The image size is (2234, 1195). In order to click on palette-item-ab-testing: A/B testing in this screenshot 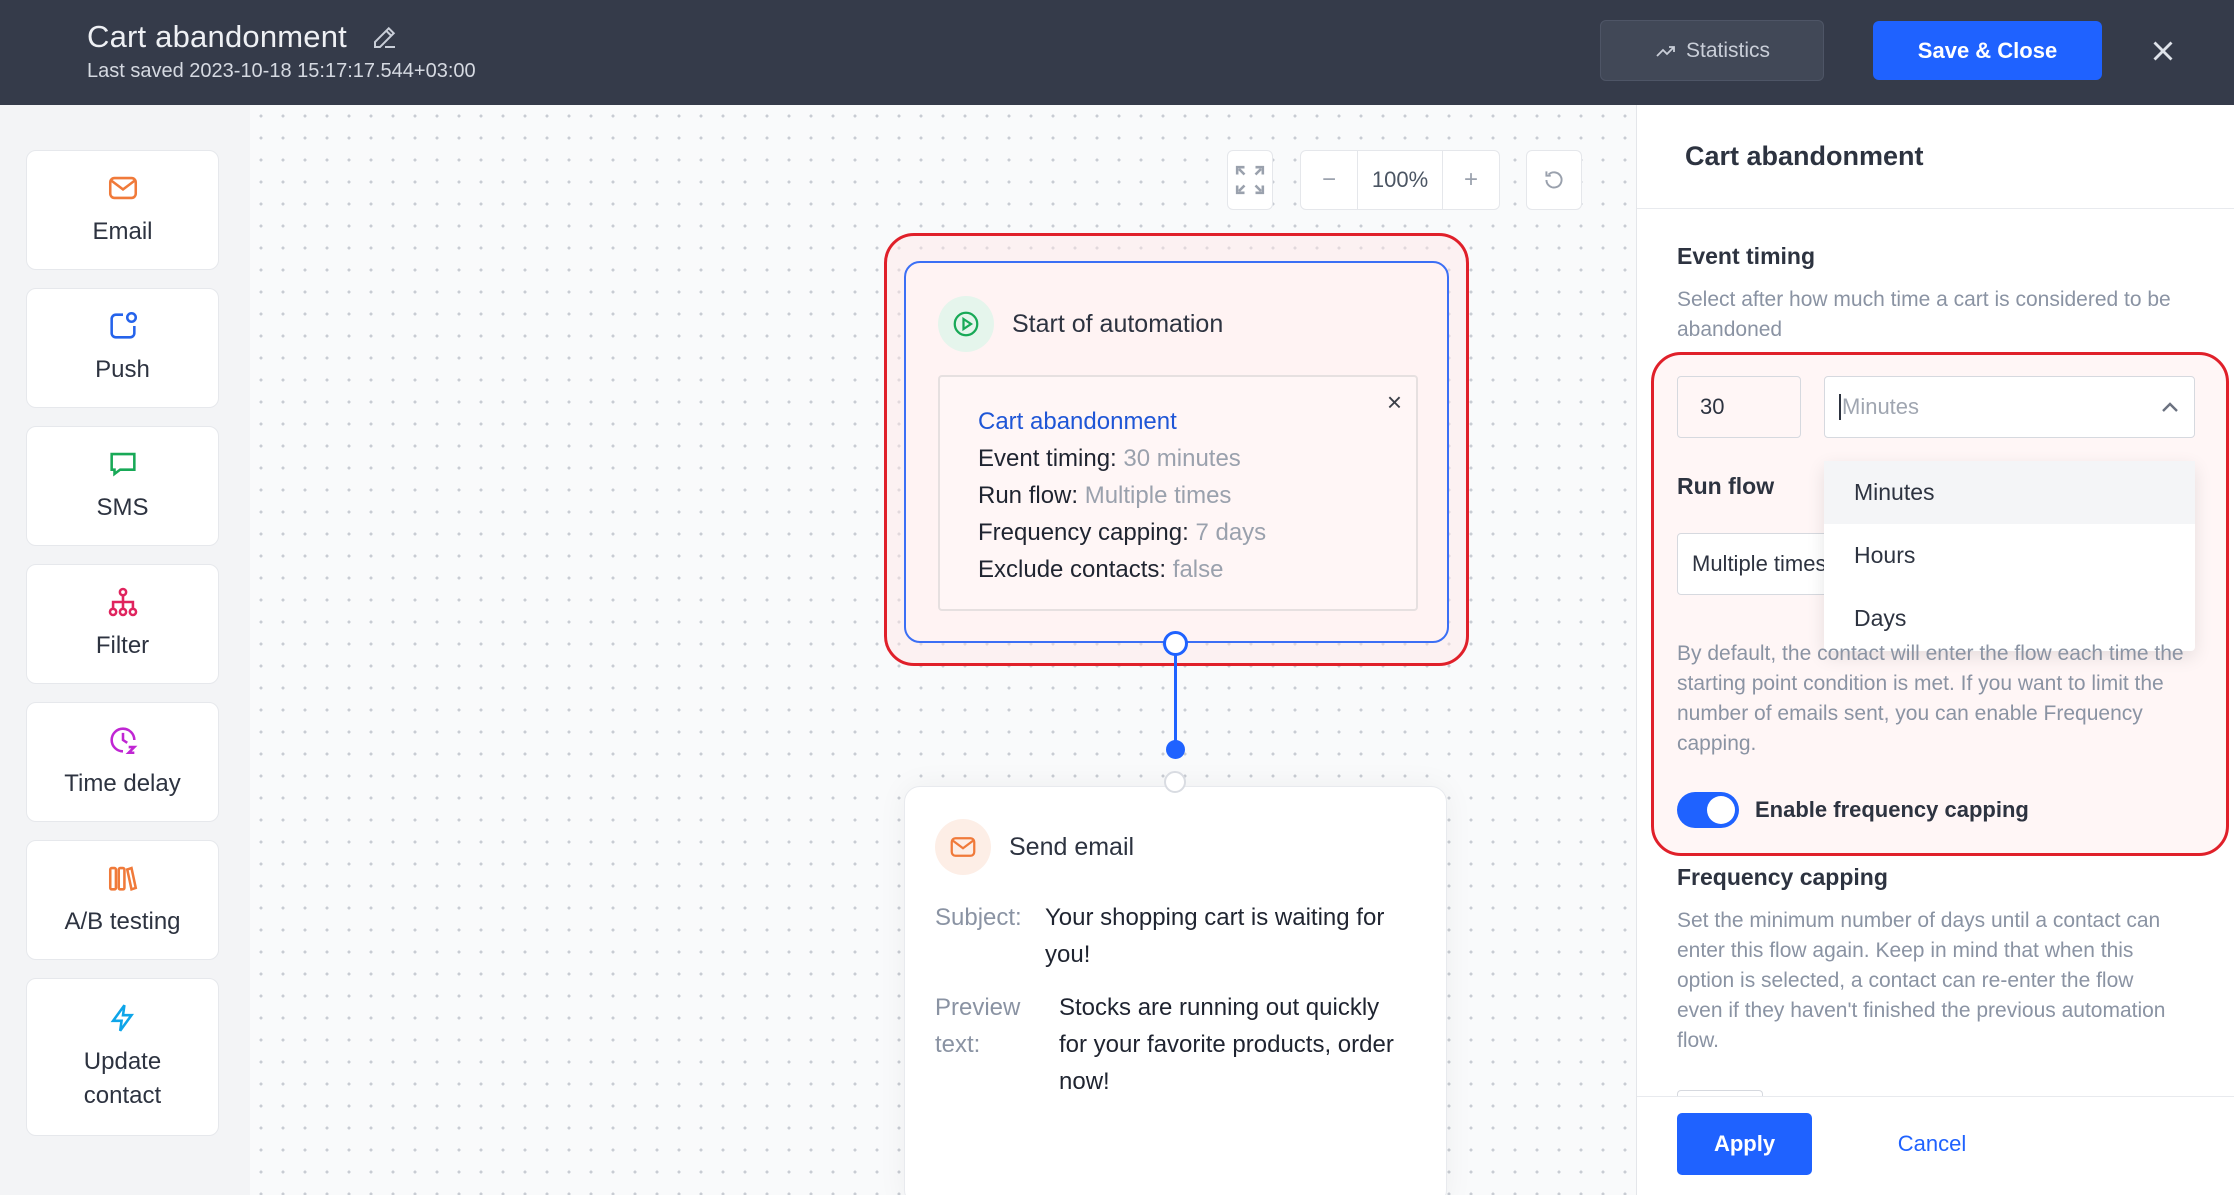, I will do `click(122, 900)`.